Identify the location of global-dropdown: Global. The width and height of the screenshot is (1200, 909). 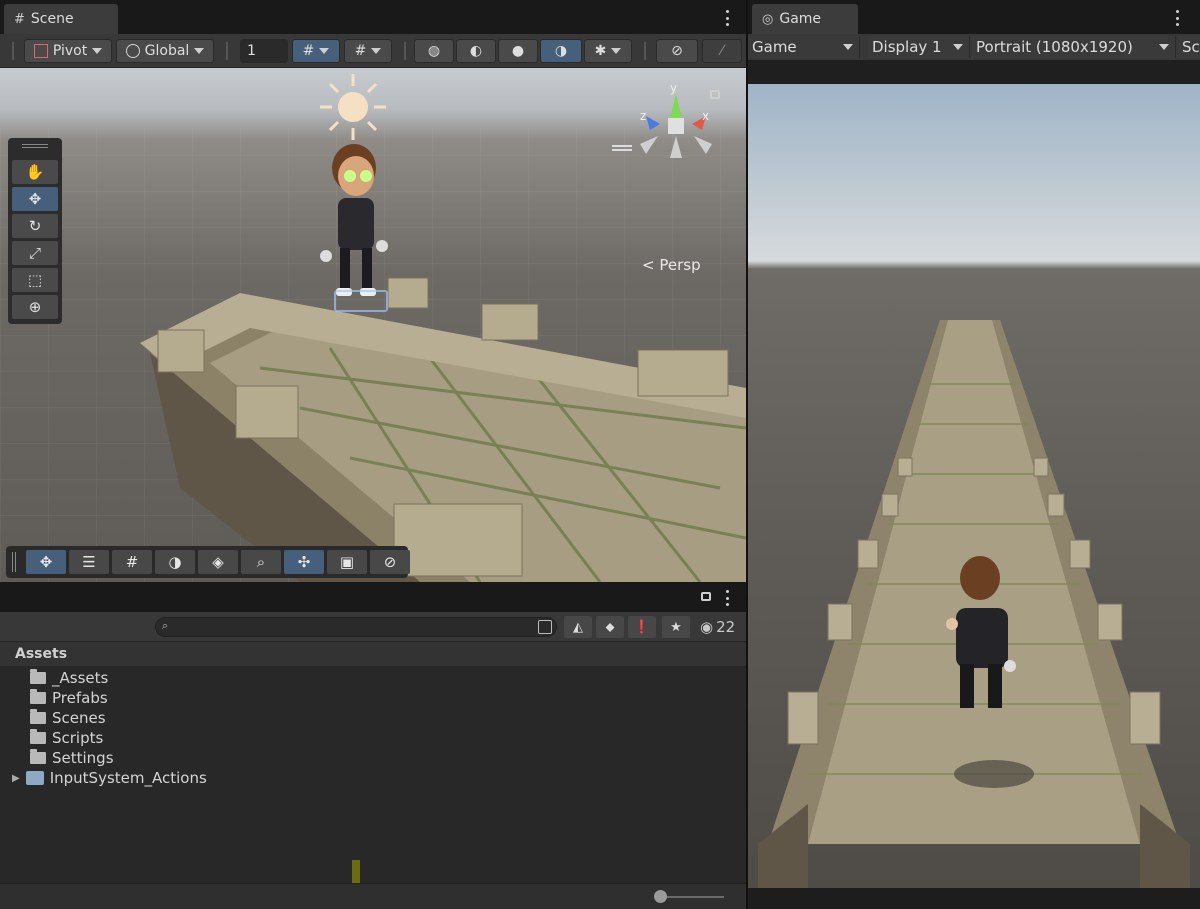
(165, 51).